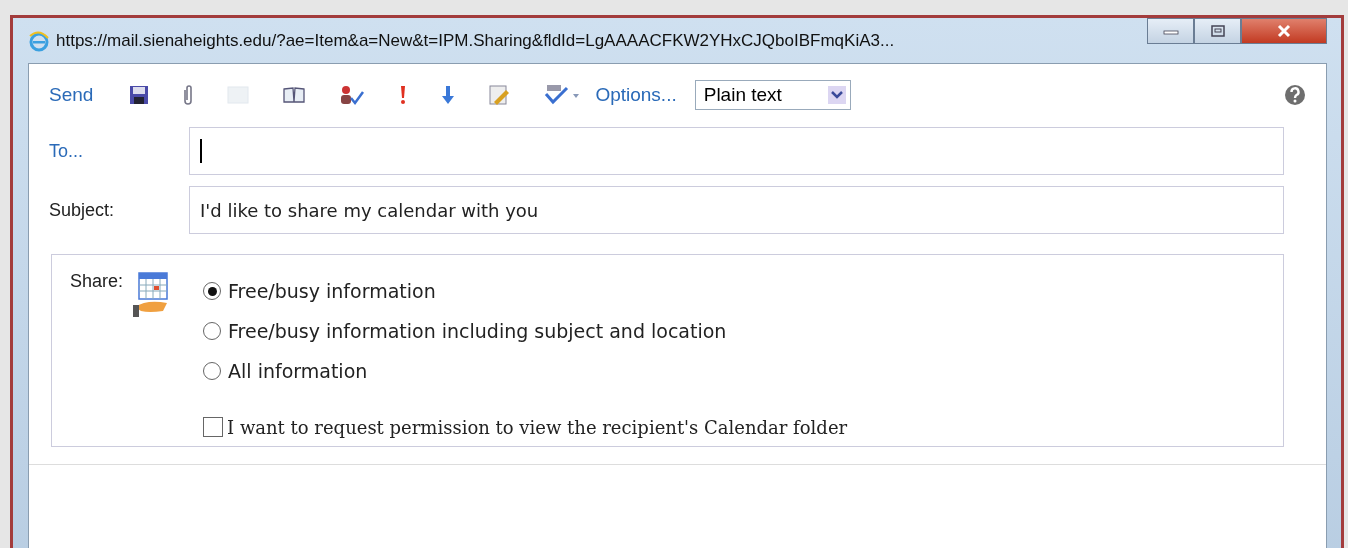 The height and width of the screenshot is (548, 1348). Describe the element at coordinates (188, 95) in the screenshot. I see `paperclip-icon` at that location.